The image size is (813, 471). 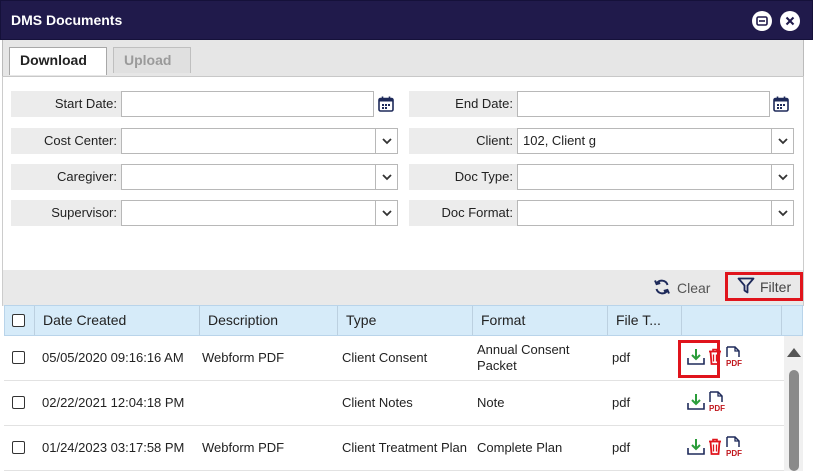 I want to click on cell-format: Note, so click(x=491, y=402).